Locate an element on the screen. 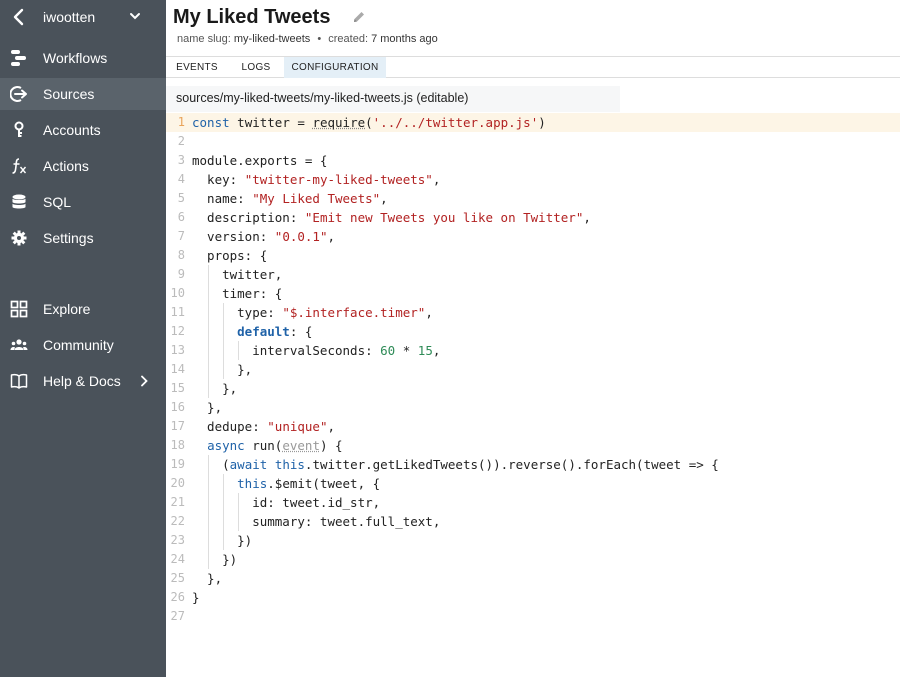  line-number: 22 is located at coordinates (177, 521).